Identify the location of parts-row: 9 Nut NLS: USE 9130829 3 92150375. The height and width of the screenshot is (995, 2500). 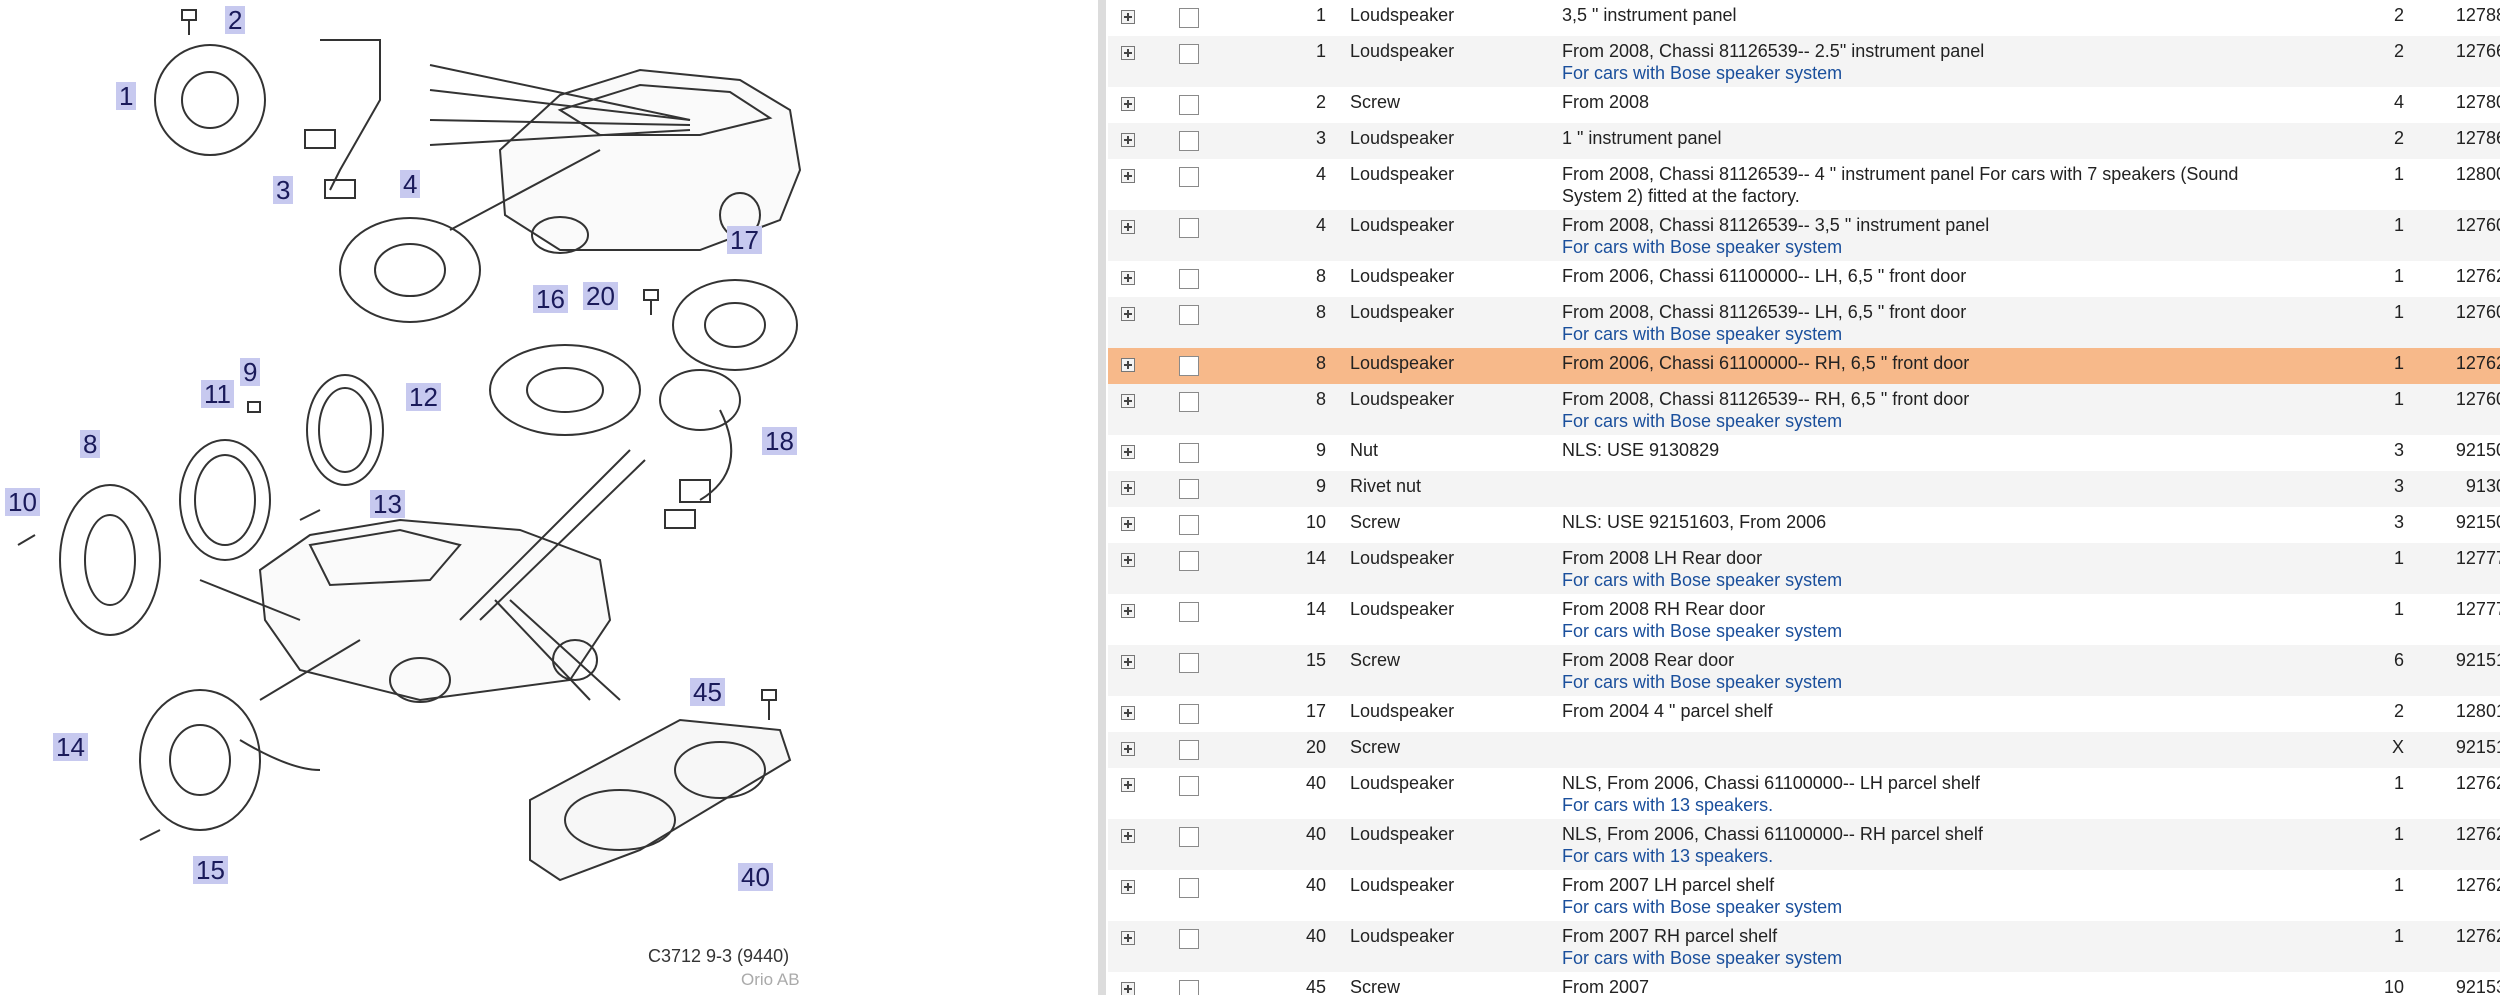
(1804, 453).